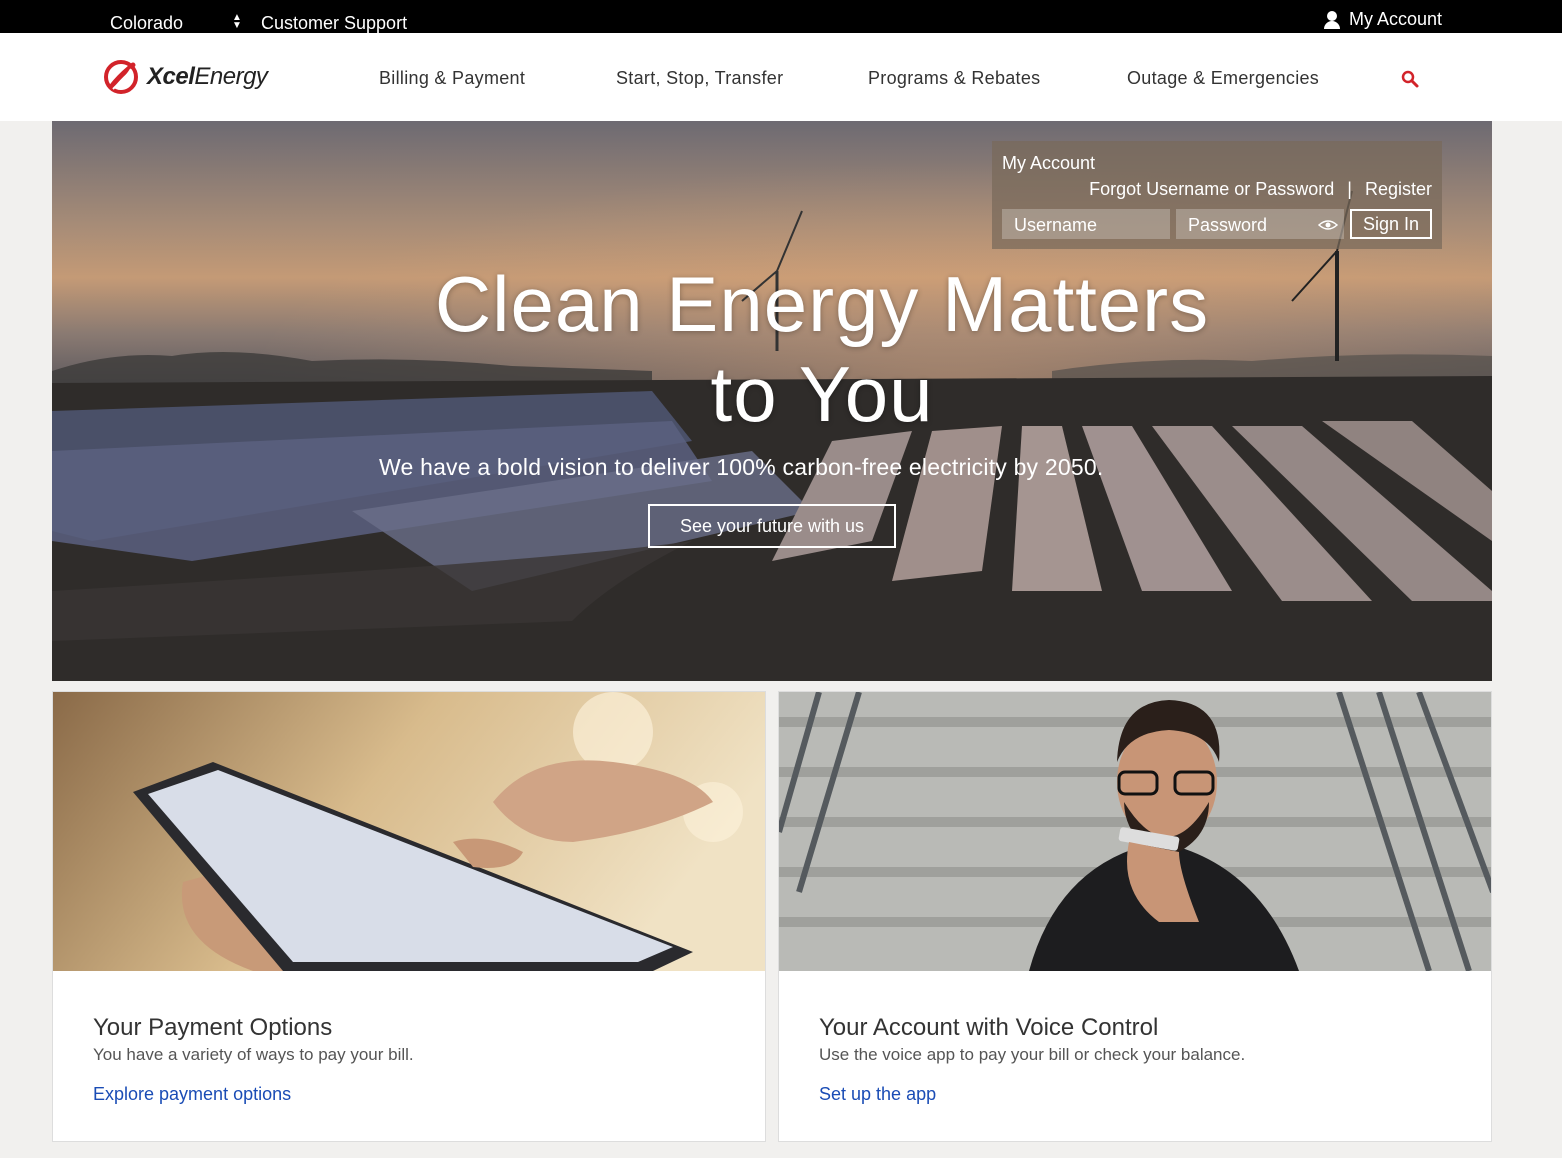 This screenshot has width=1562, height=1158. What do you see at coordinates (781, 16) in the screenshot?
I see `top-utility-bar: Colorado ▲ ▼ Customer Support My Account` at bounding box center [781, 16].